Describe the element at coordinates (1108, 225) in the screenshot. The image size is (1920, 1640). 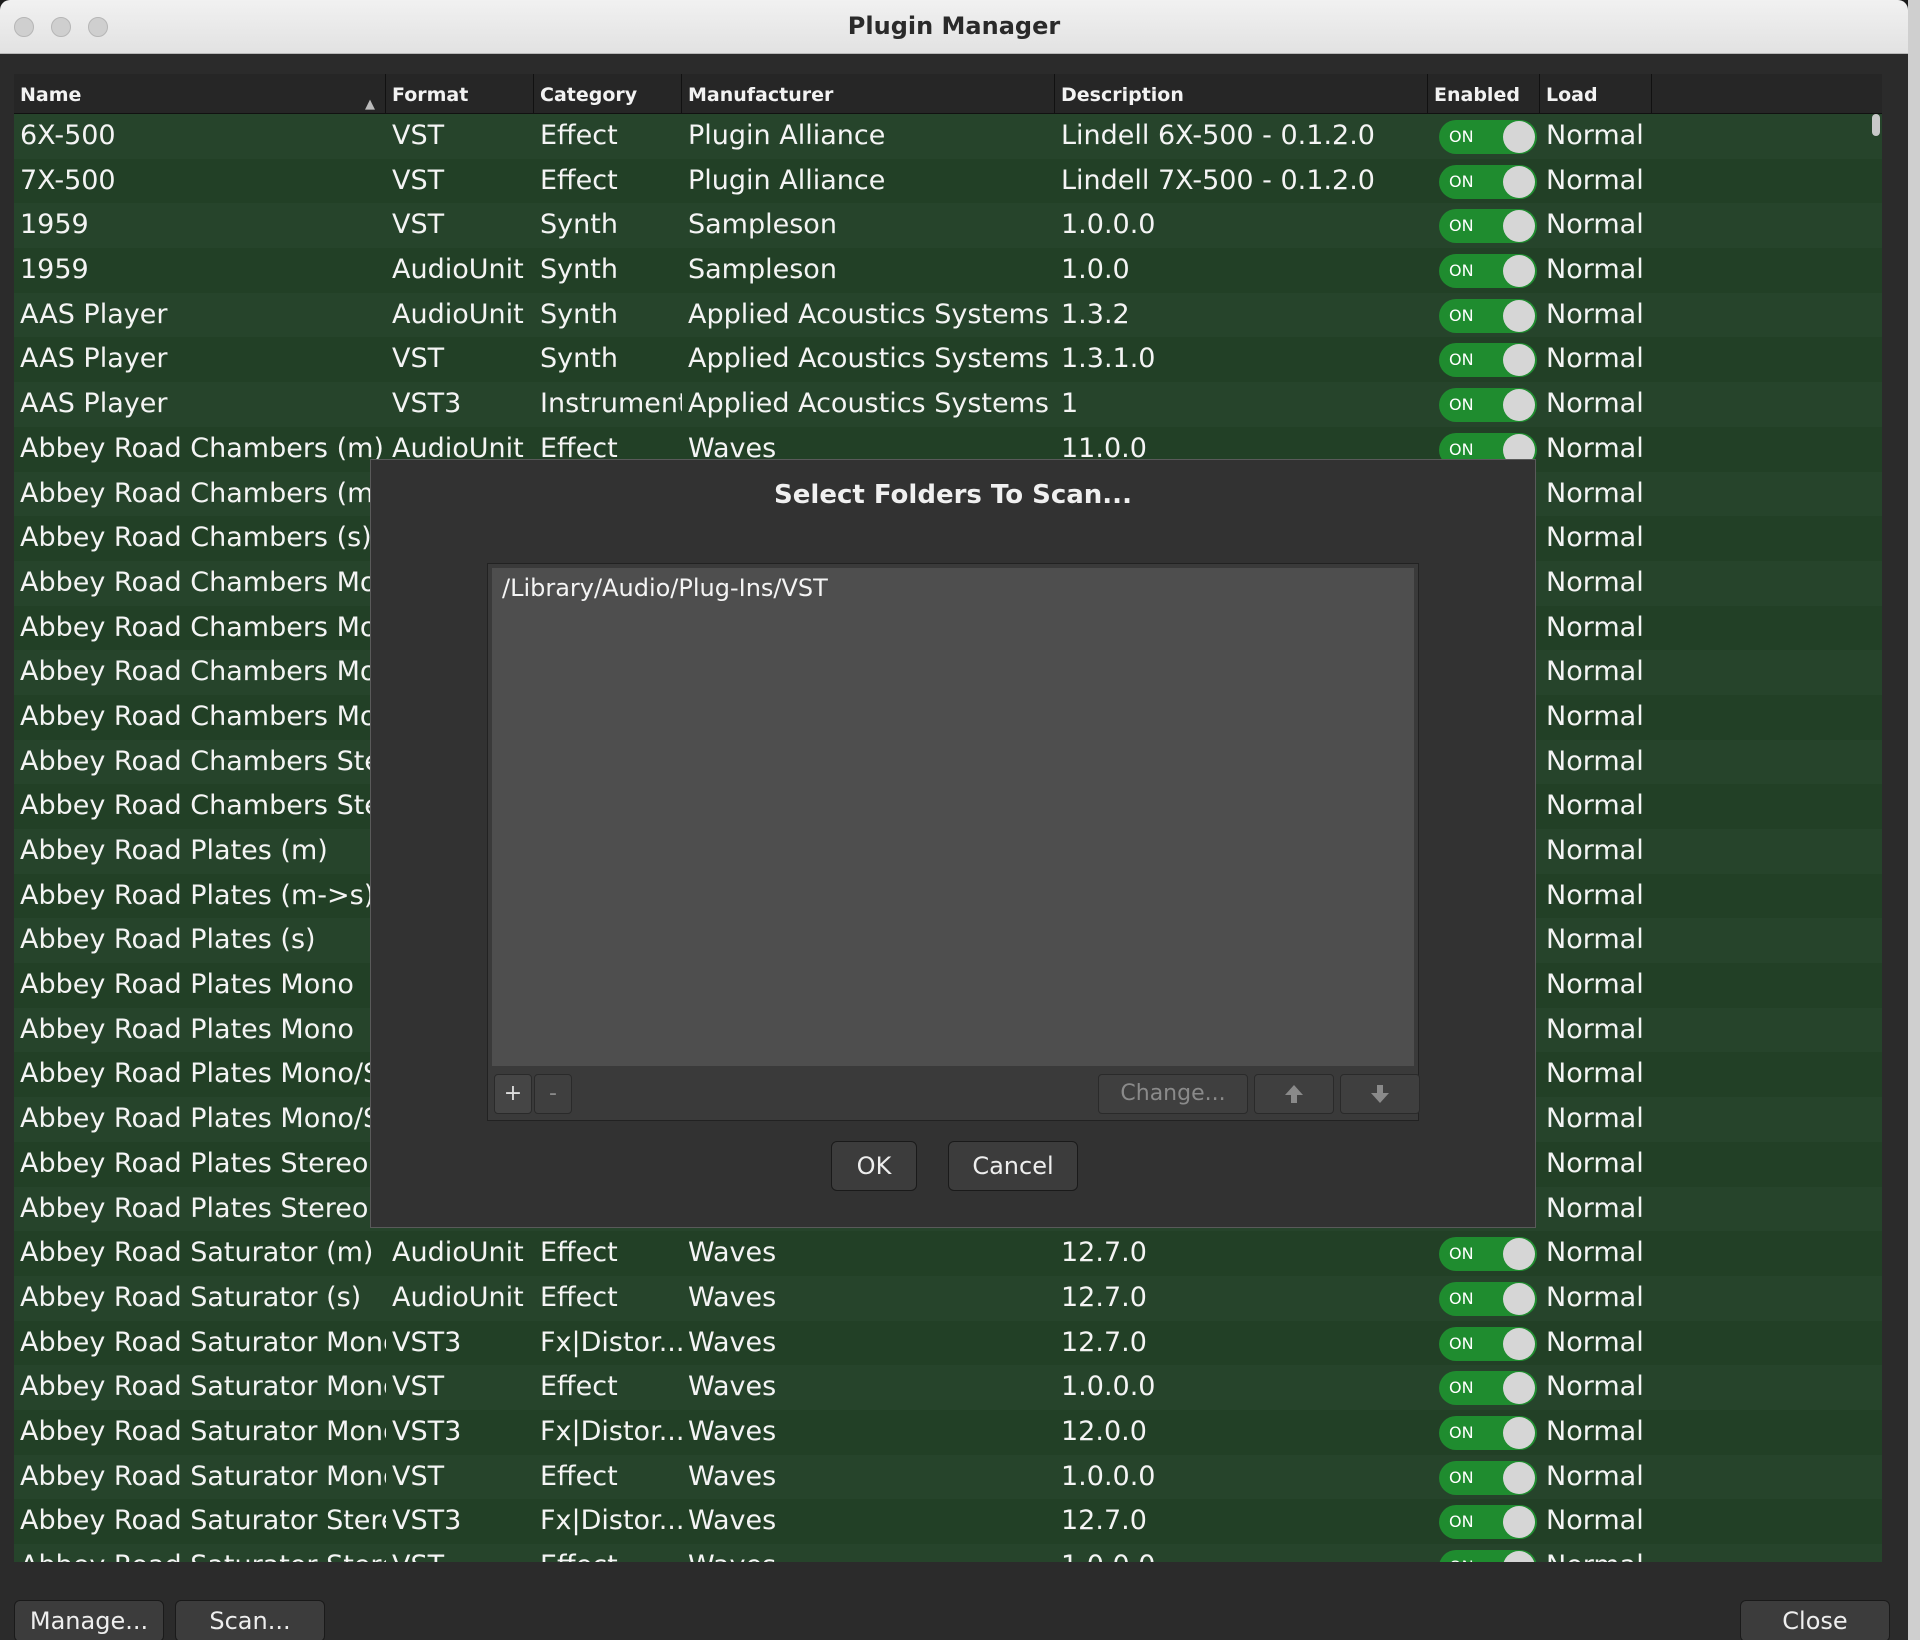
I see `cell-description: 1.0.0.0` at that location.